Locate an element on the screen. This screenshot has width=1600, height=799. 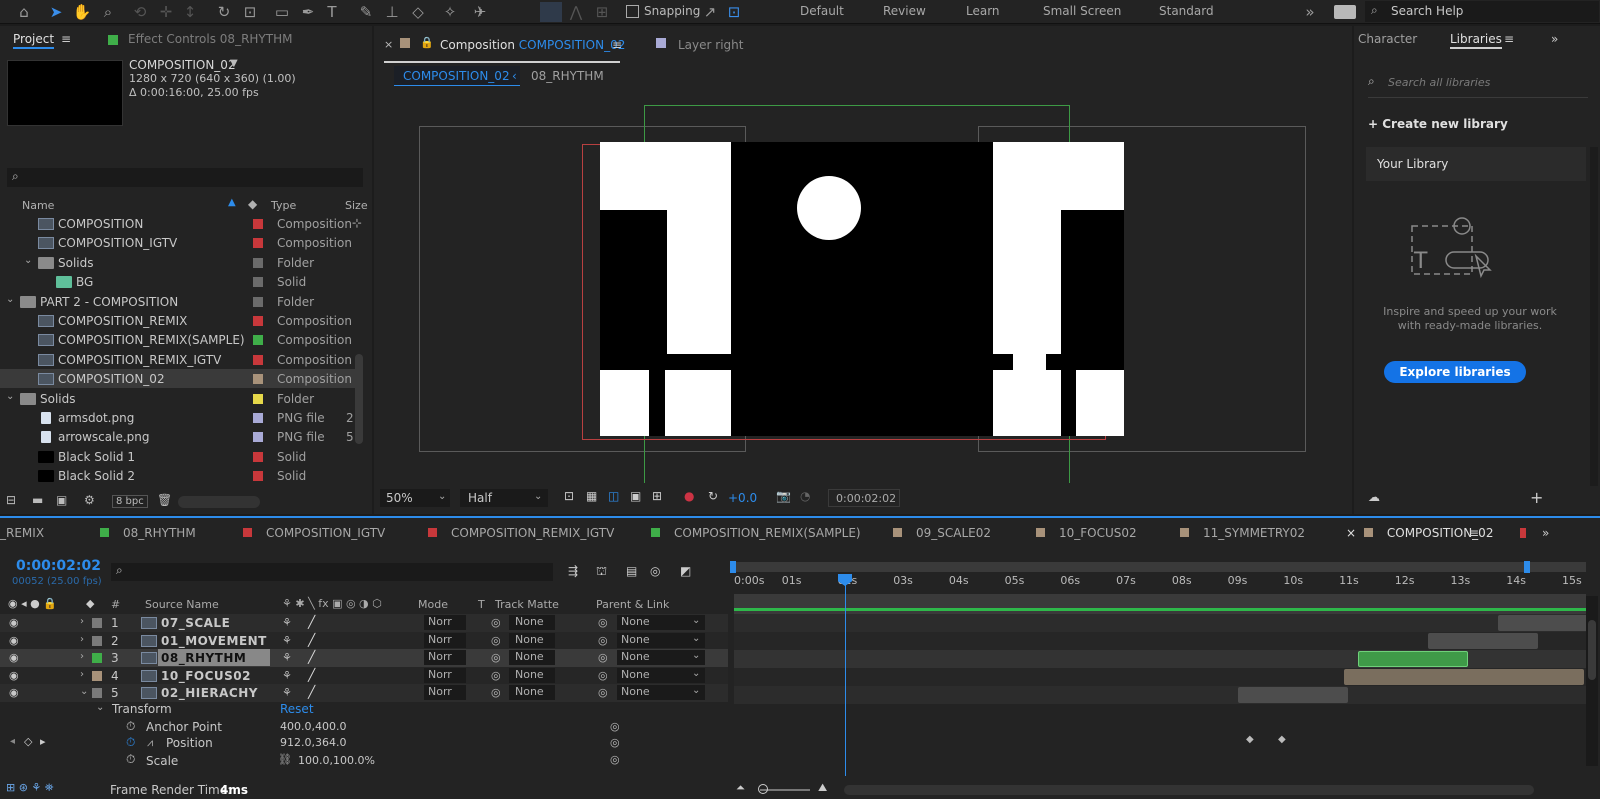
scale-value: 100.0,100.0% is located at coordinates (336, 760).